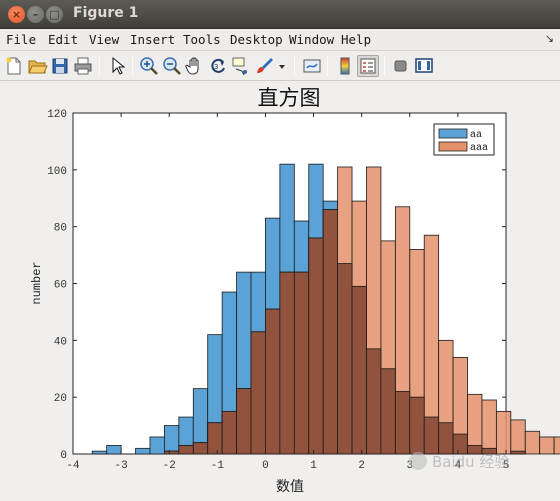 Image resolution: width=560 pixels, height=501 pixels. What do you see at coordinates (152, 39) in the screenshot?
I see `menu-insert: Insert` at bounding box center [152, 39].